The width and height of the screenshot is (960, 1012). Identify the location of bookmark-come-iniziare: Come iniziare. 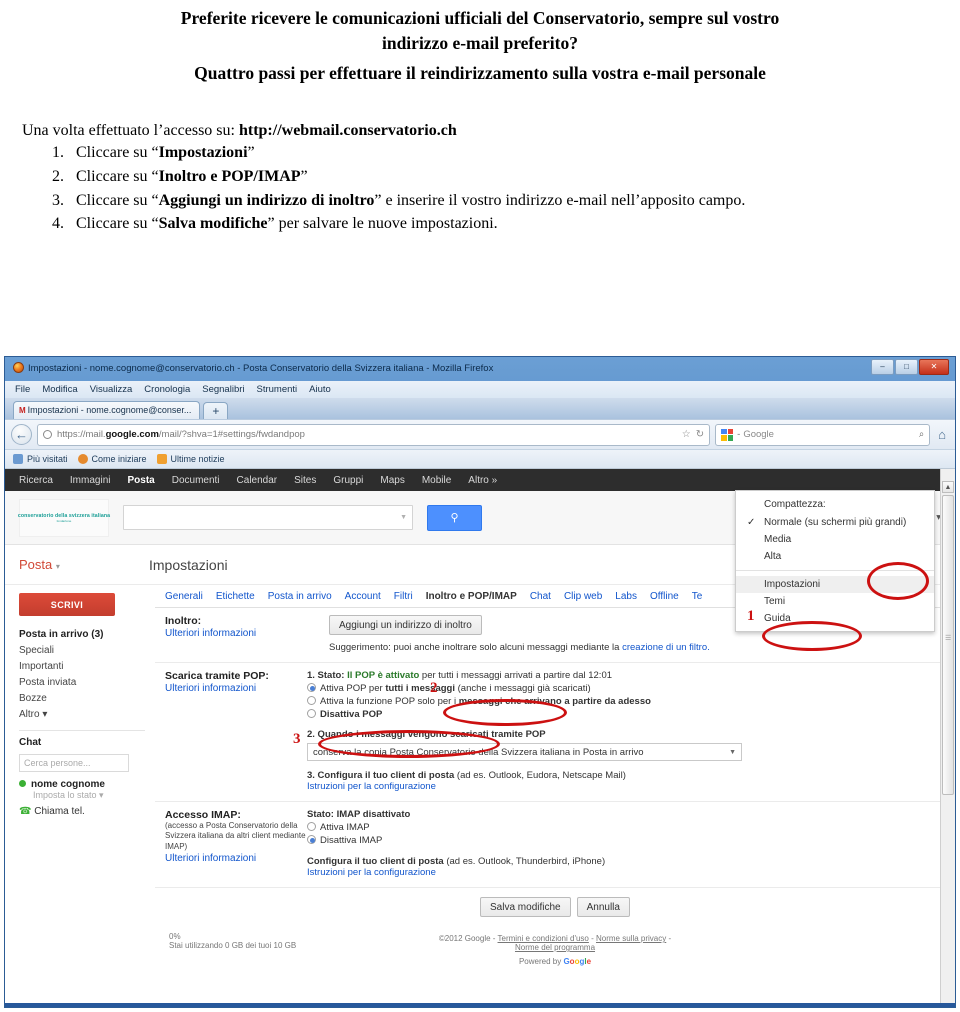
(119, 459).